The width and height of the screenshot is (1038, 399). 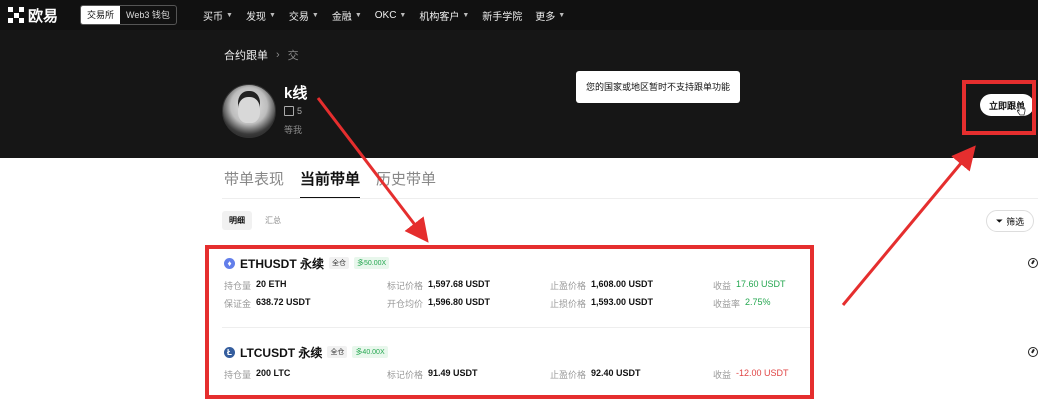 I want to click on annotation-arrow-down, so click(x=372, y=170).